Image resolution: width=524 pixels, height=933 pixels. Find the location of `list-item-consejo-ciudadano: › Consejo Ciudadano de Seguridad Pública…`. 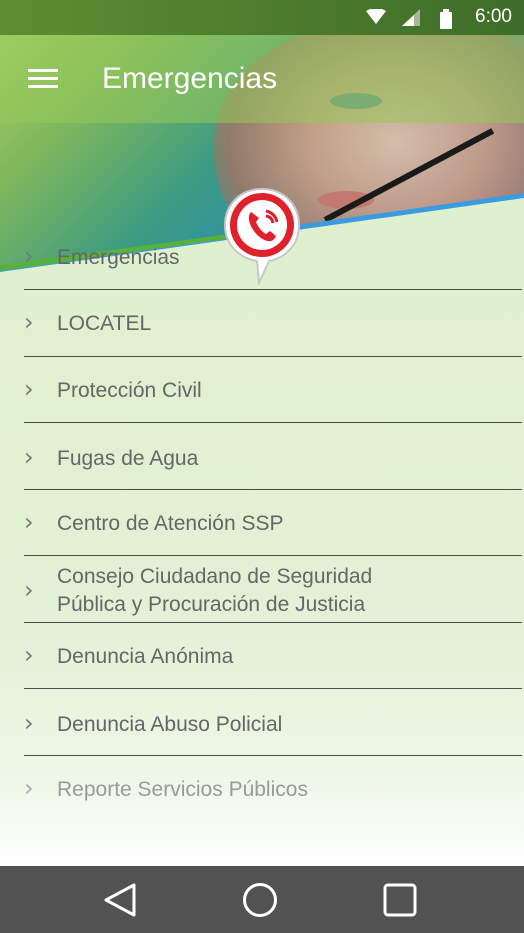

list-item-consejo-ciudadano: › Consejo Ciudadano de Seguridad Pública… is located at coordinates (273, 589).